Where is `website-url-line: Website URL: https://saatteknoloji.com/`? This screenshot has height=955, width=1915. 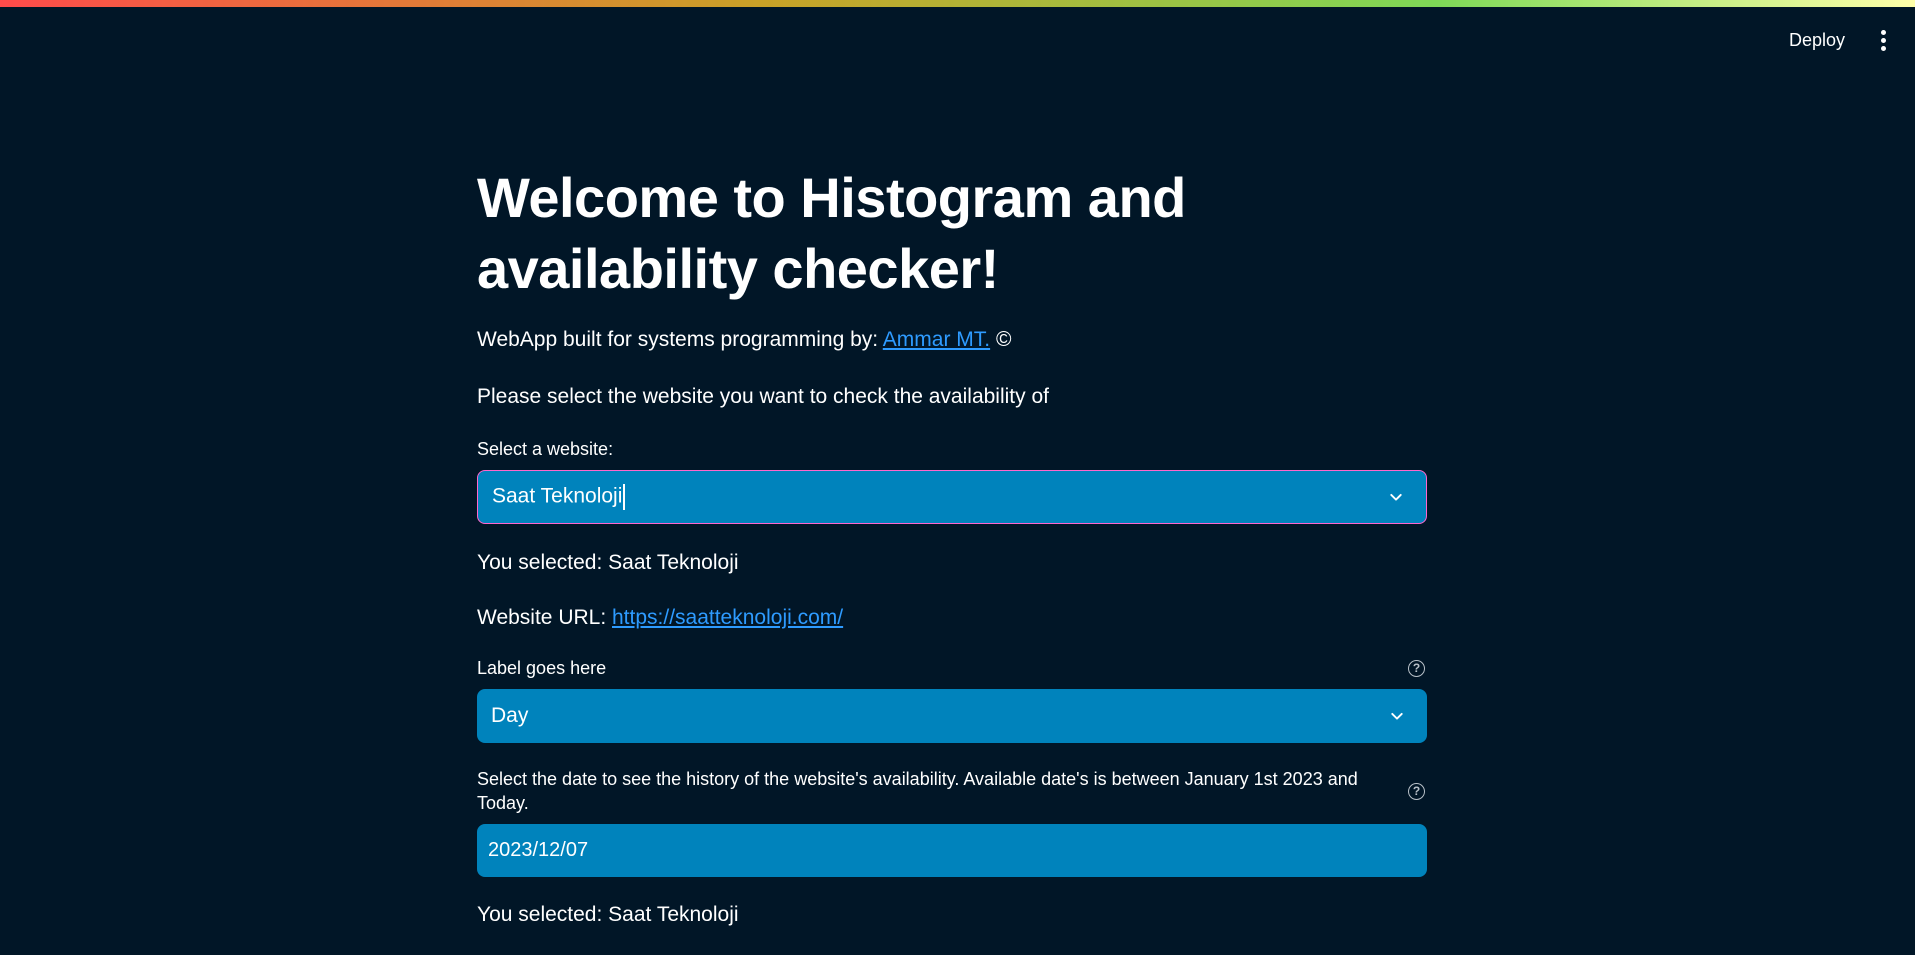 website-url-line: Website URL: https://saatteknoloji.com/ is located at coordinates (952, 618).